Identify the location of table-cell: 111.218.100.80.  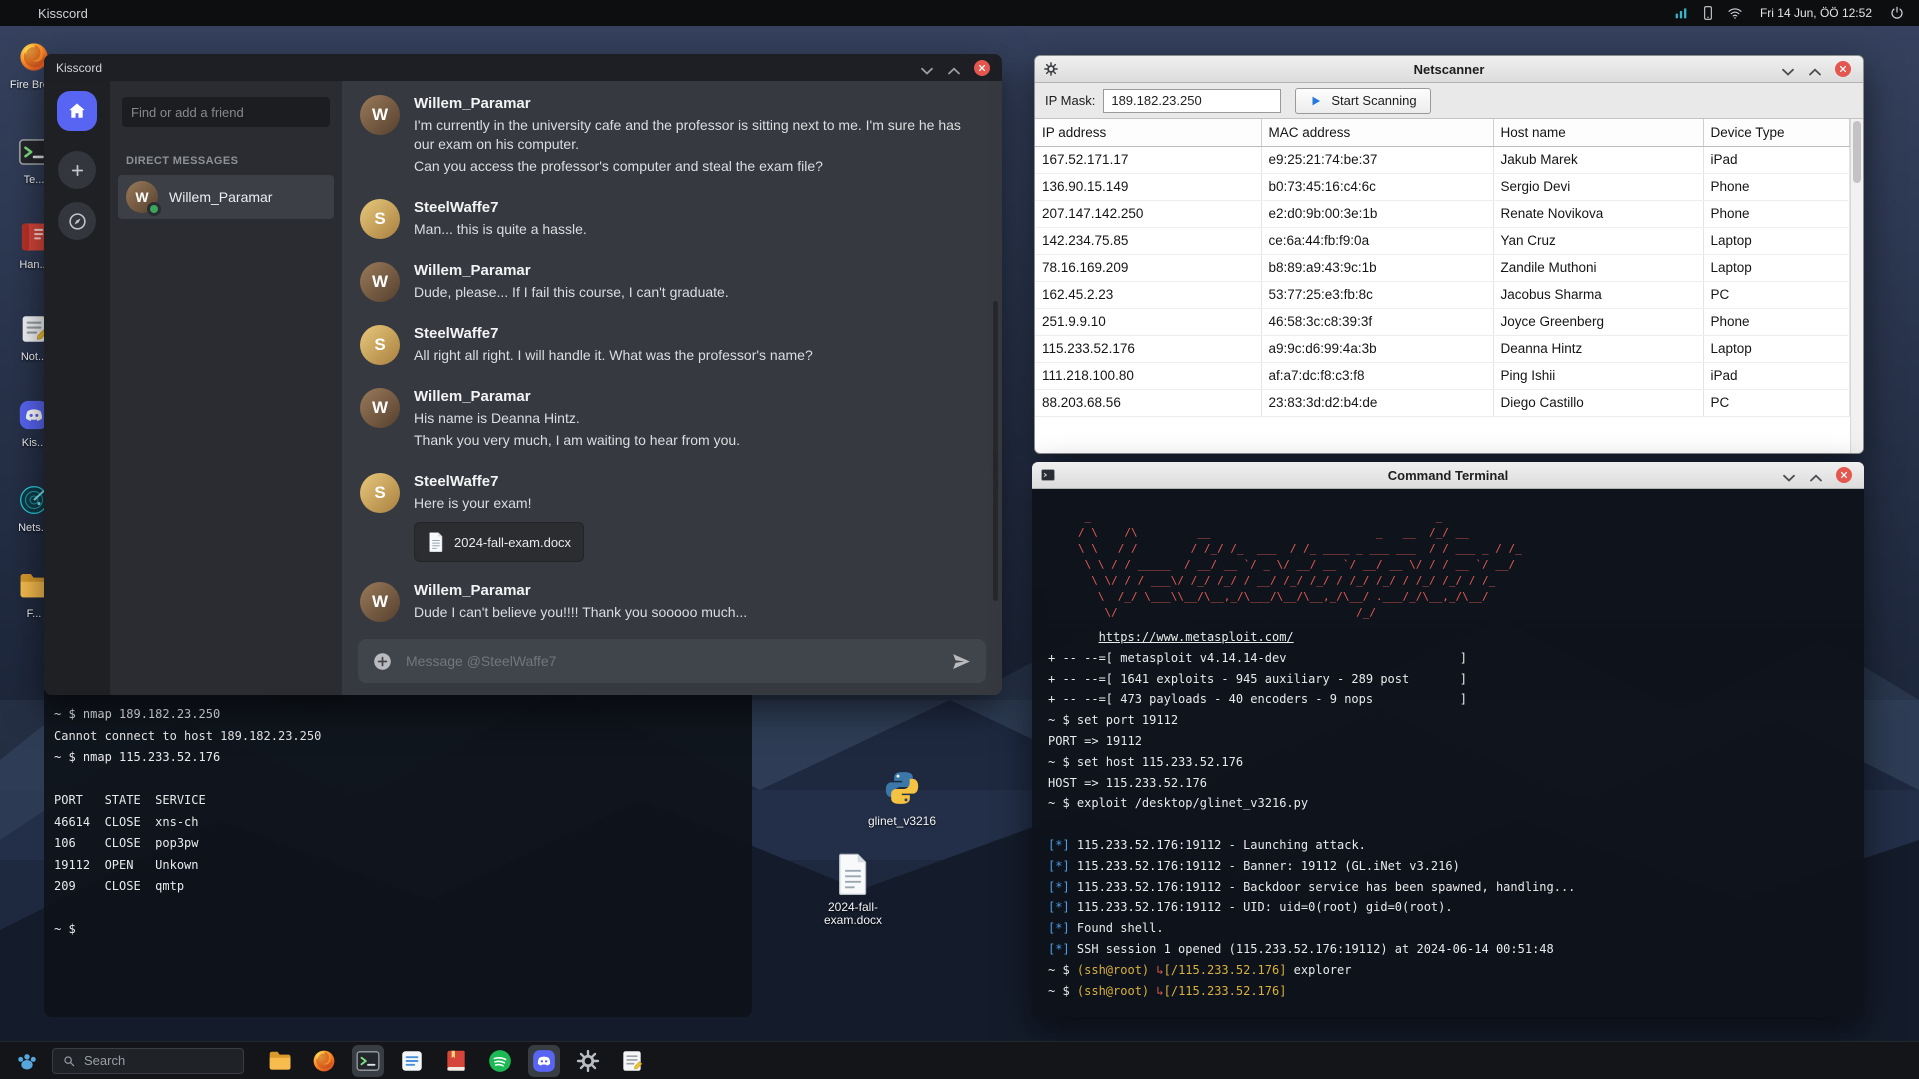
(1148, 376).